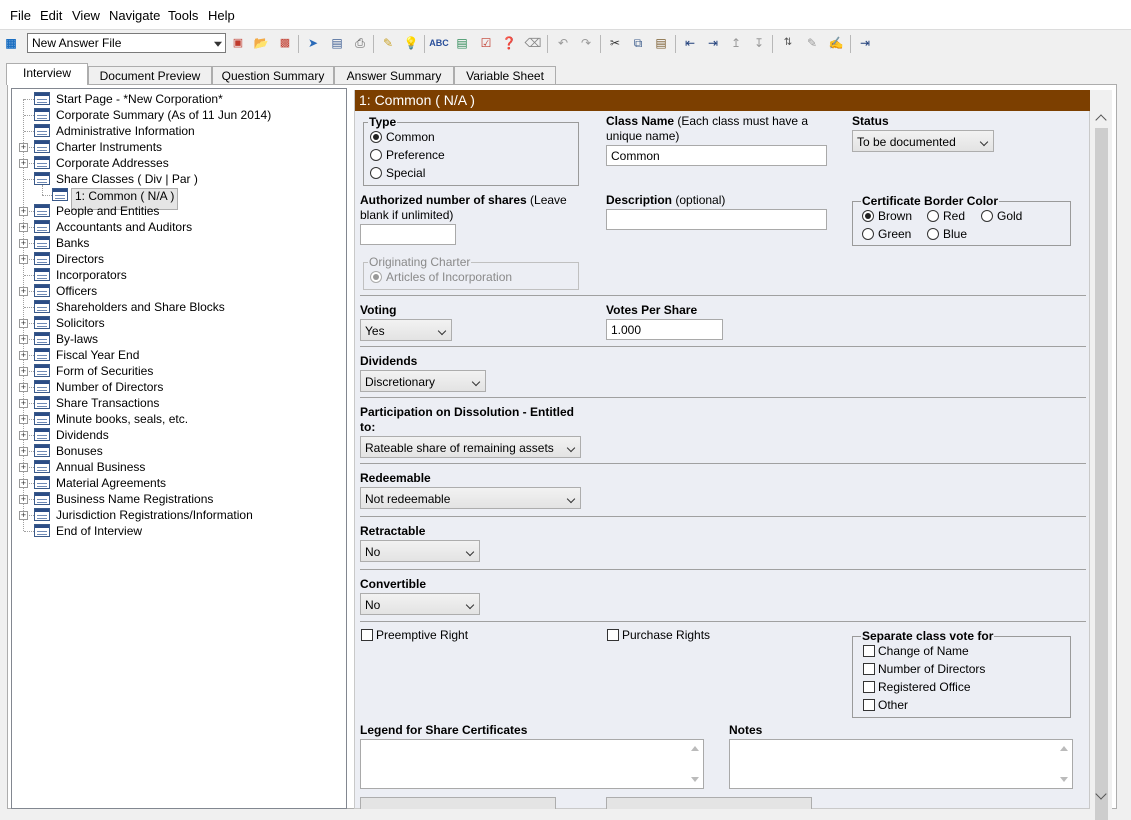 The image size is (1131, 820). I want to click on tab-interview: Interview, so click(47, 74).